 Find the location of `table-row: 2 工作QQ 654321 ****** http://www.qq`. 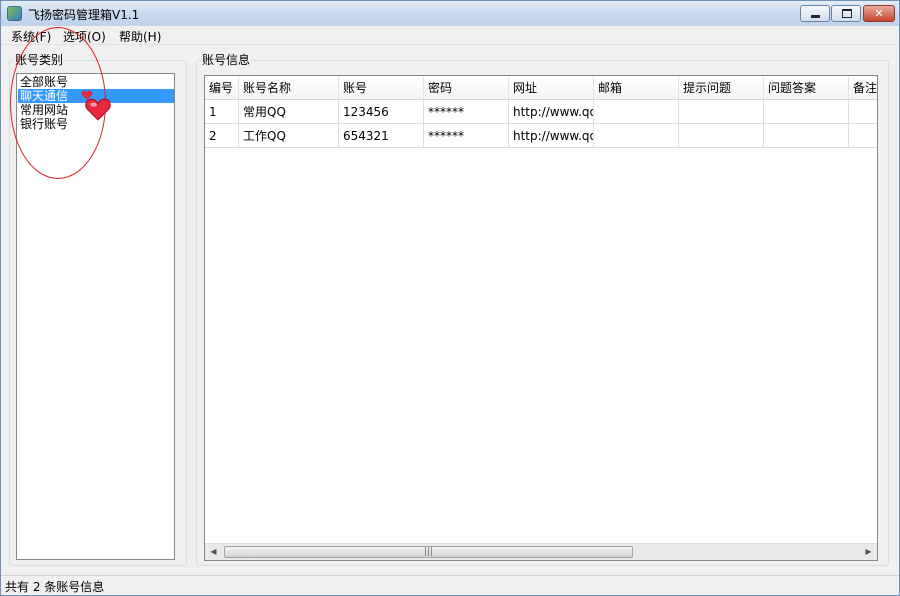

table-row: 2 工作QQ 654321 ****** http://www.qq is located at coordinates (541, 136).